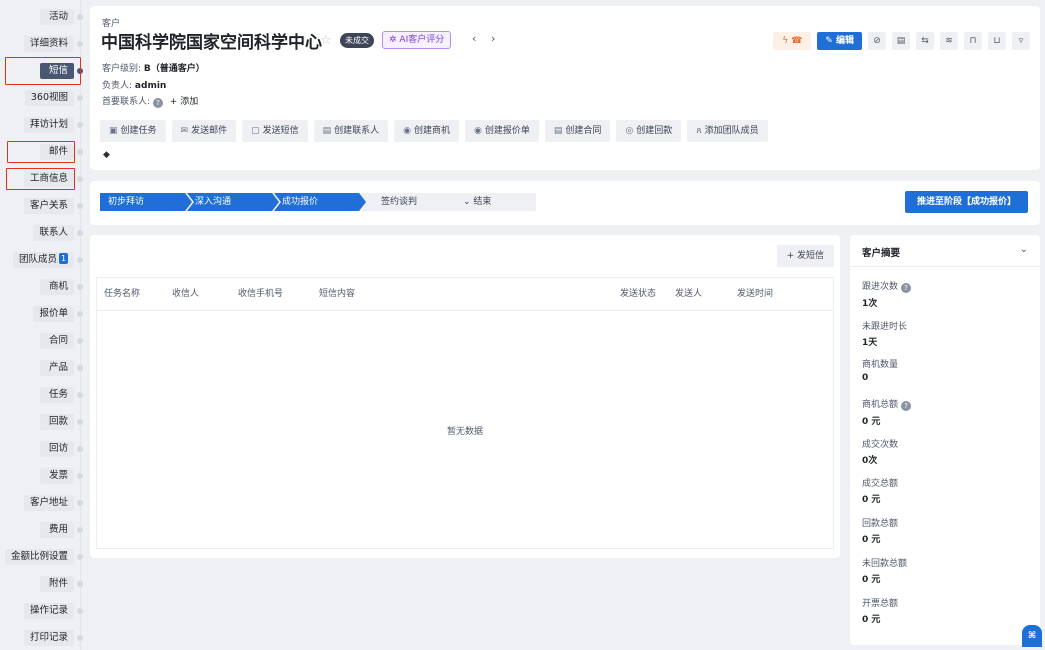 Image resolution: width=1045 pixels, height=650 pixels. What do you see at coordinates (43, 395) in the screenshot?
I see `sidebar-item: 任务` at bounding box center [43, 395].